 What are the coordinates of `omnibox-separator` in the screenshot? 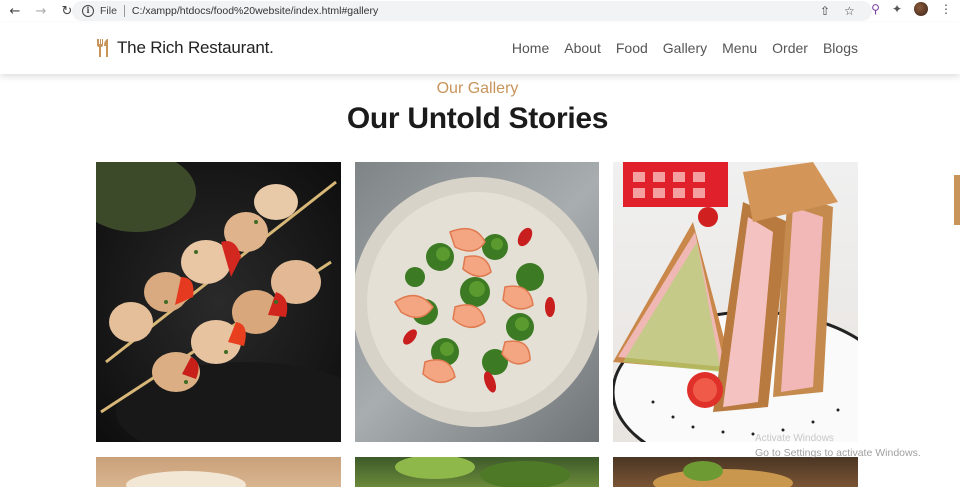 It's located at (124, 11).